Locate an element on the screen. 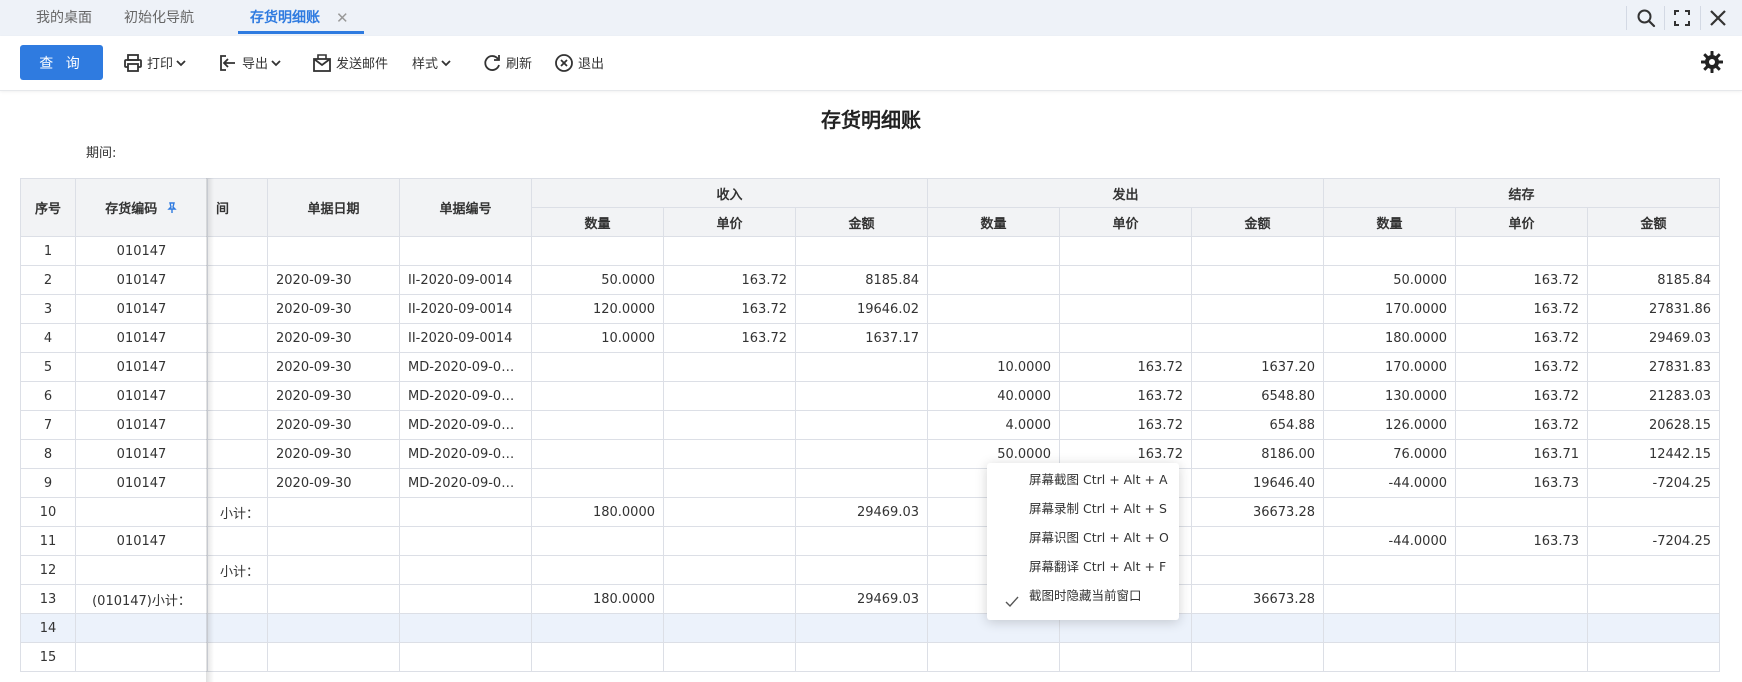  header-code: 存货编码 is located at coordinates (141, 207).